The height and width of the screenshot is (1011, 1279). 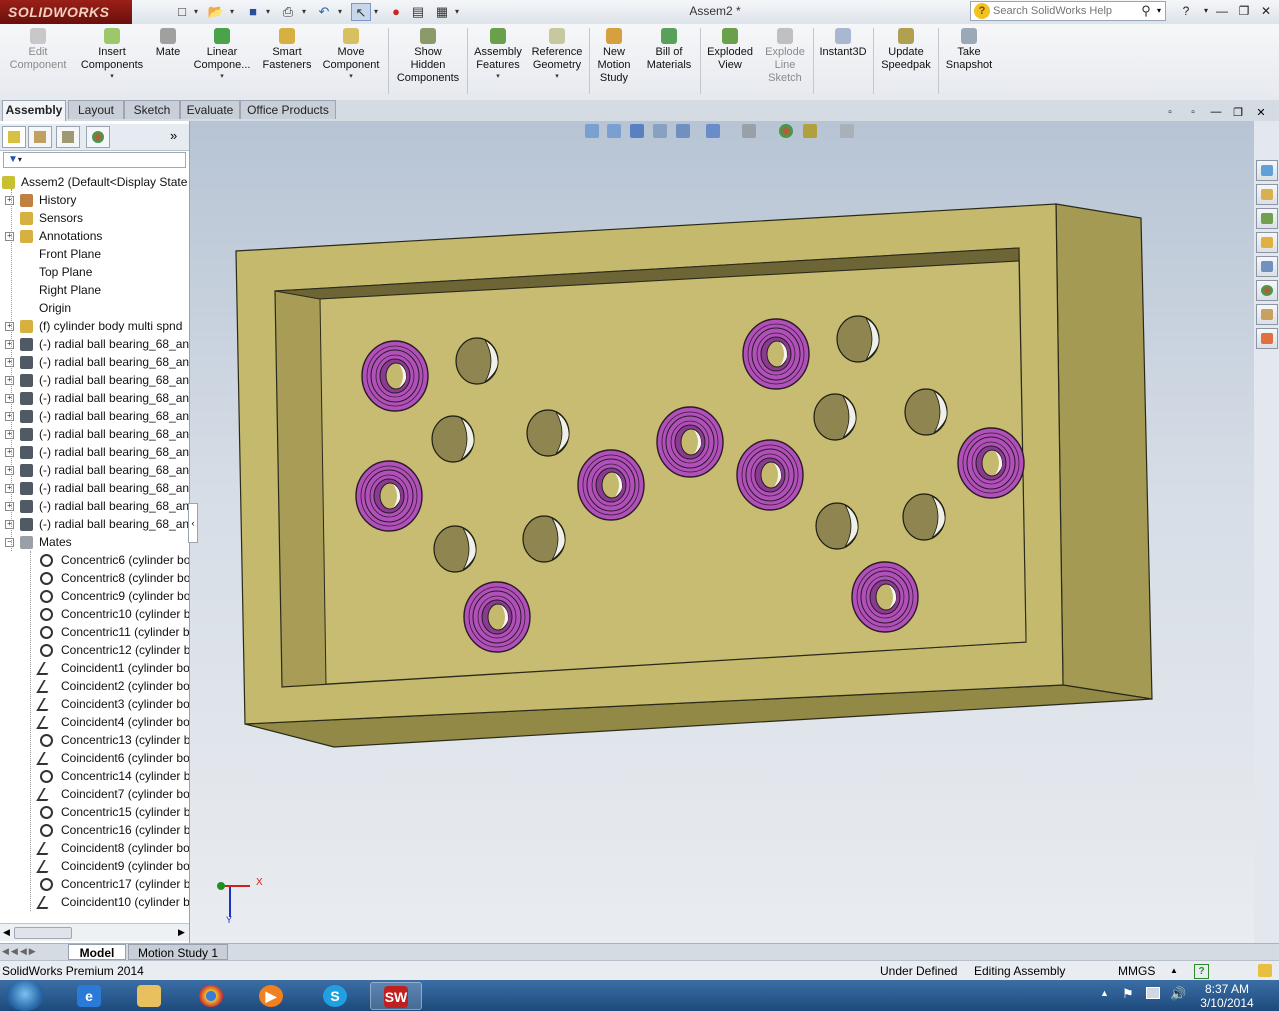 I want to click on mate-item: Concentric13 (cylinder b, so click(x=94, y=740).